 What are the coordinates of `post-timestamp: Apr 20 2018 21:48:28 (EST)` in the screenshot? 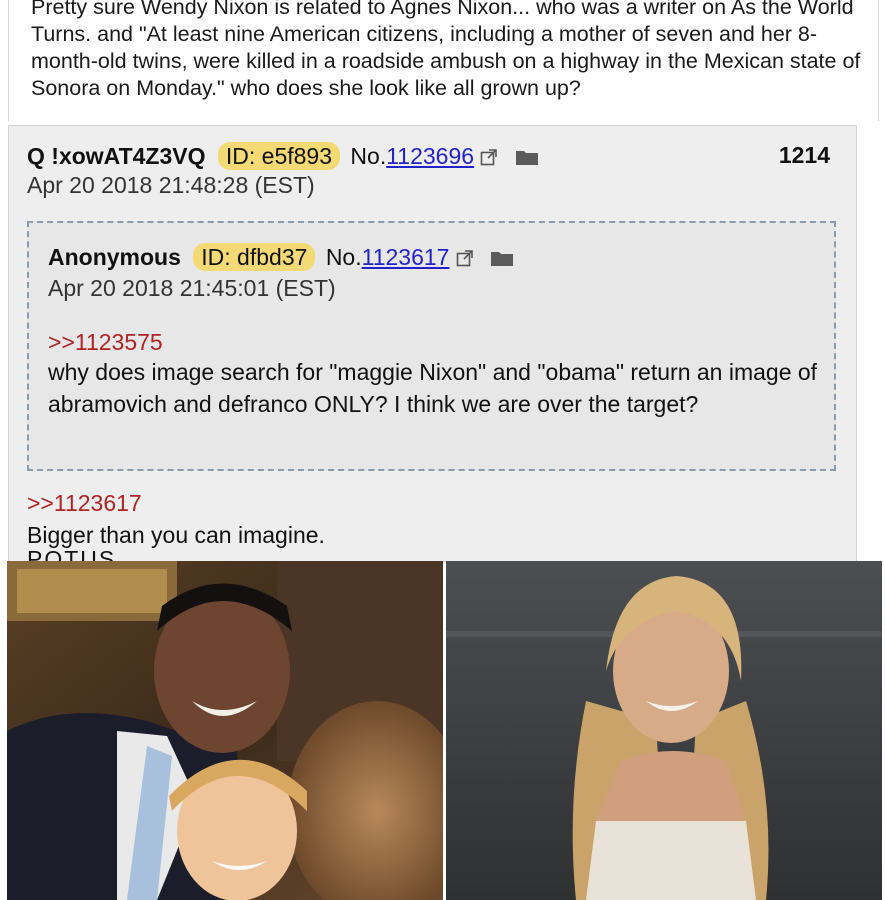 It's located at (171, 185).